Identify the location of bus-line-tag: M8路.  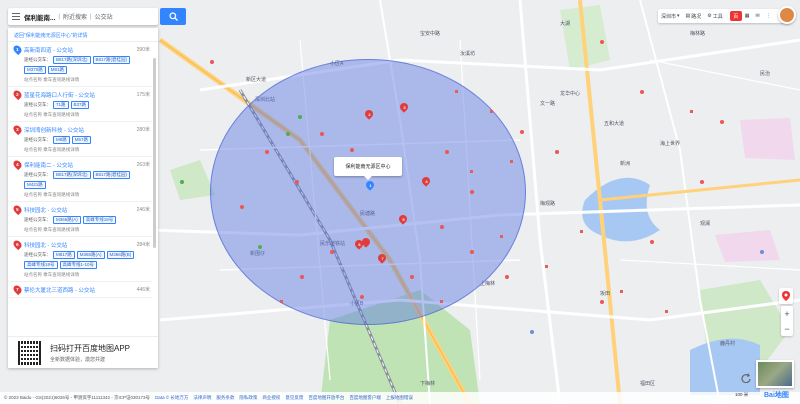
(61, 140).